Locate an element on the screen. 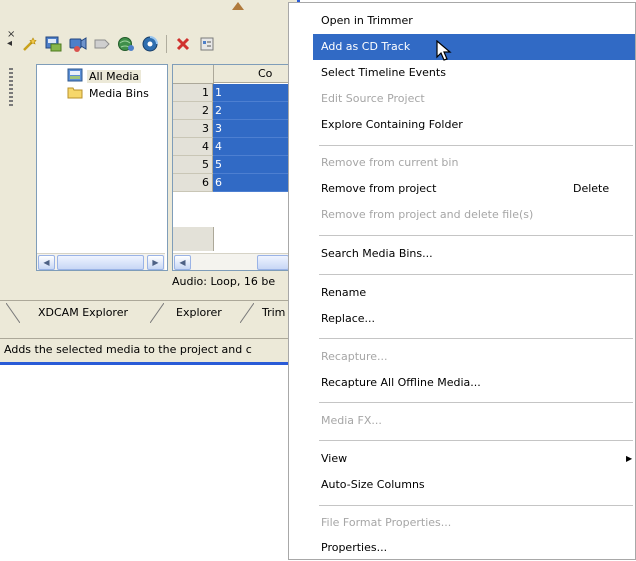 The height and width of the screenshot is (561, 636). menu-item-view: View ▶ is located at coordinates (474, 459).